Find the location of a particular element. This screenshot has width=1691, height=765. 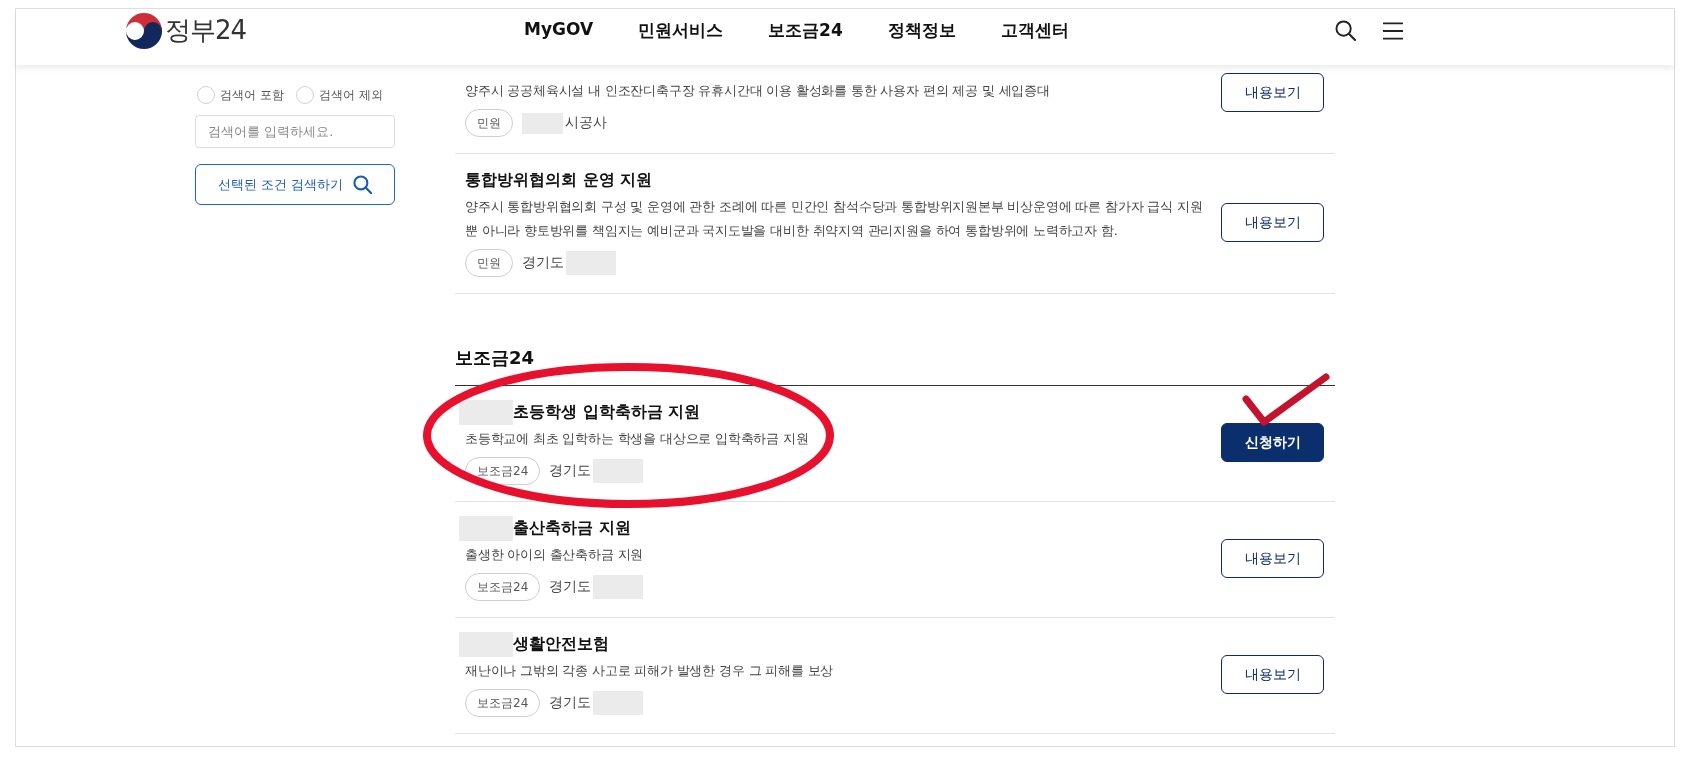

result-title: 초등학생 입학축하금 지원 is located at coordinates (607, 412).